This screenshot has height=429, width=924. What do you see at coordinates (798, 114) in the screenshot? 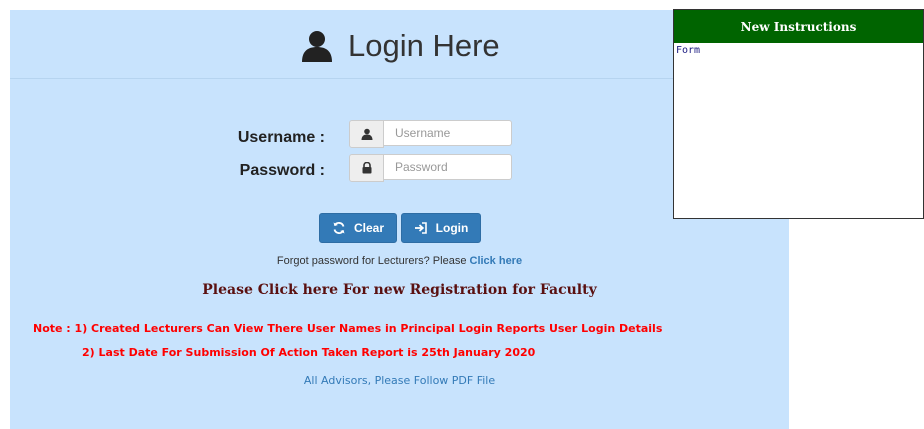
I see `instructions-box: New Instructions Form` at bounding box center [798, 114].